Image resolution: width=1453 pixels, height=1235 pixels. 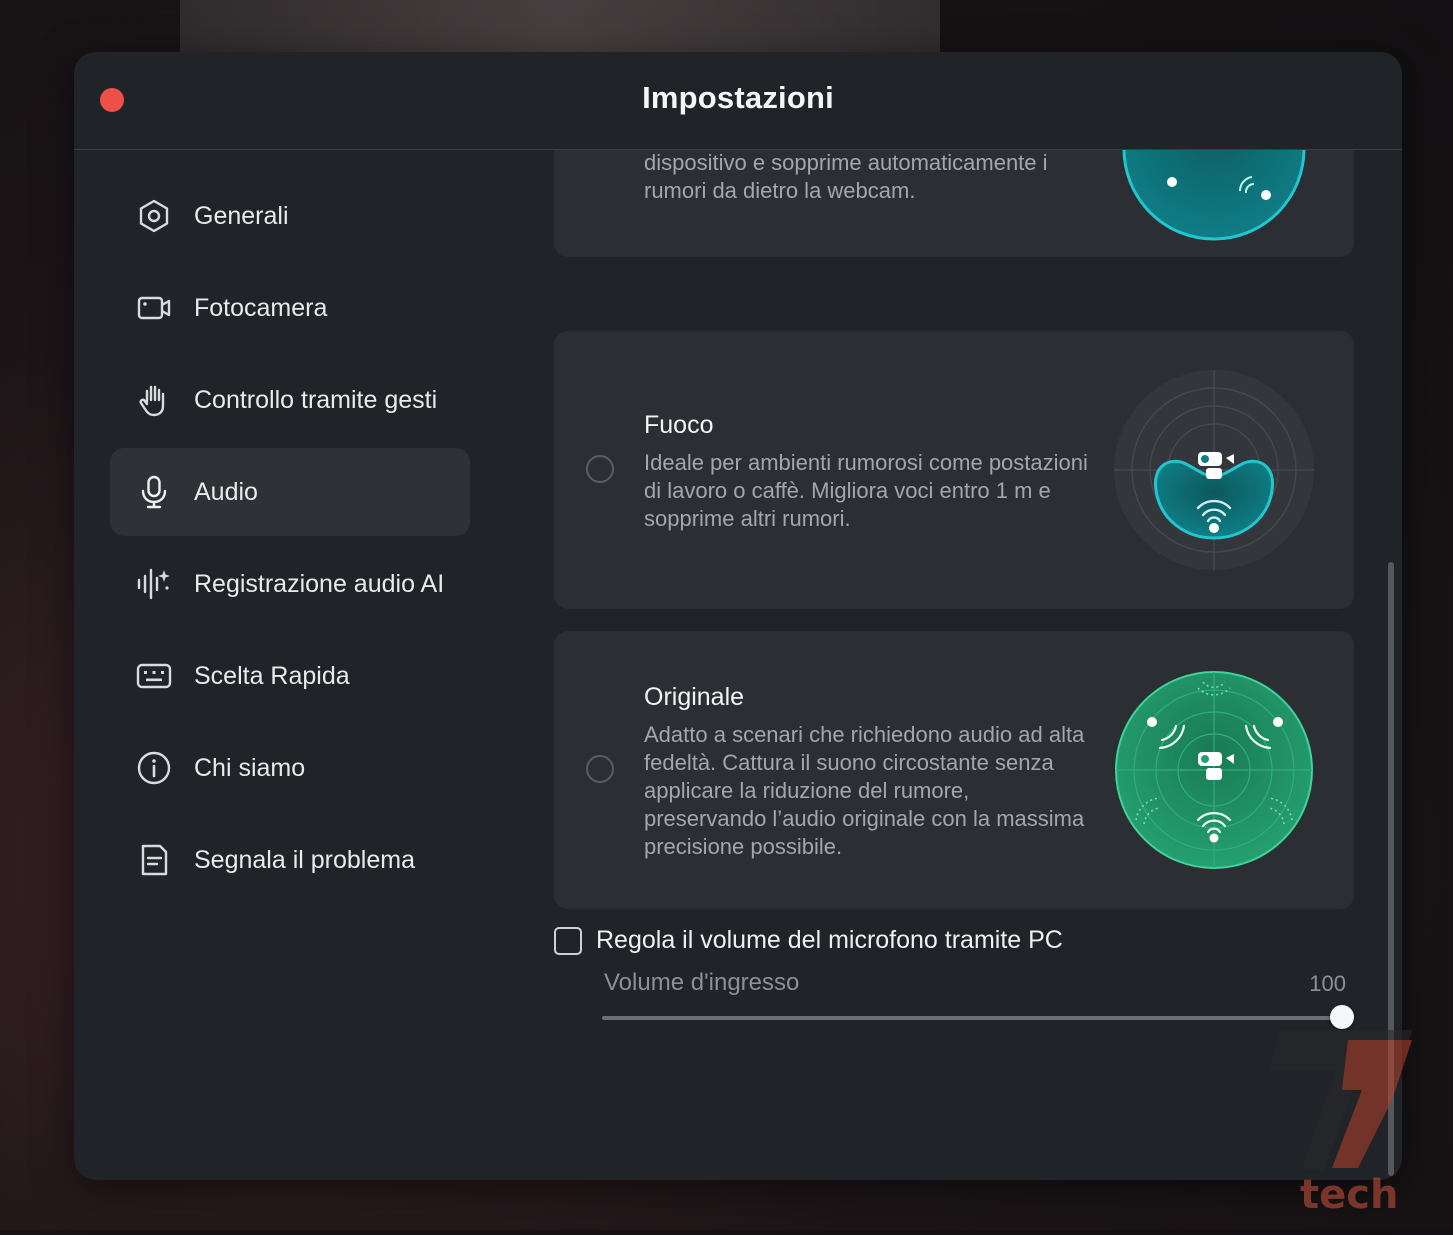 What do you see at coordinates (154, 308) in the screenshot?
I see `camera-icon` at bounding box center [154, 308].